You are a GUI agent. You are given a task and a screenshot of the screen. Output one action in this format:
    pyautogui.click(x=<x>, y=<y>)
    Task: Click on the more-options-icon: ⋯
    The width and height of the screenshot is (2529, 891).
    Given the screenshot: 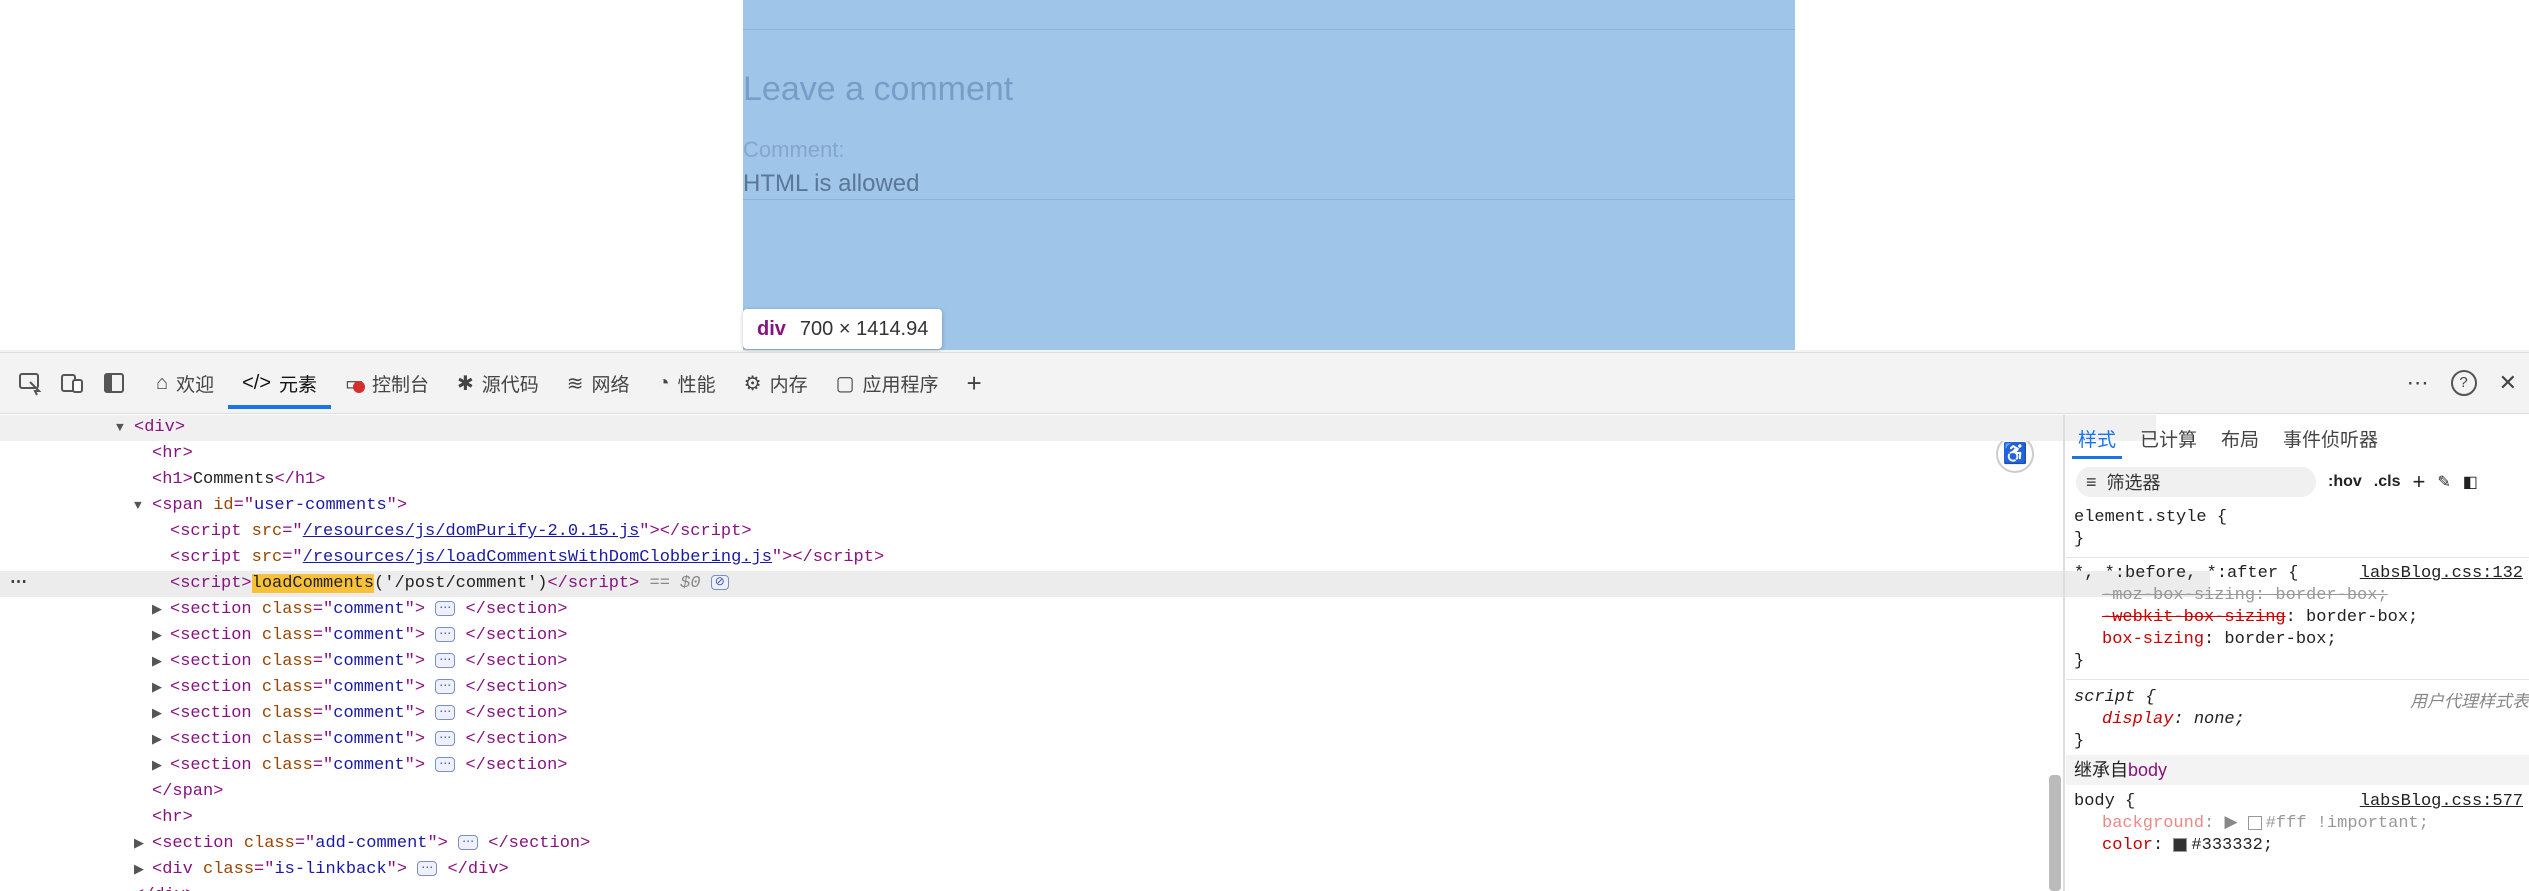 What is the action you would take?
    pyautogui.click(x=2418, y=383)
    